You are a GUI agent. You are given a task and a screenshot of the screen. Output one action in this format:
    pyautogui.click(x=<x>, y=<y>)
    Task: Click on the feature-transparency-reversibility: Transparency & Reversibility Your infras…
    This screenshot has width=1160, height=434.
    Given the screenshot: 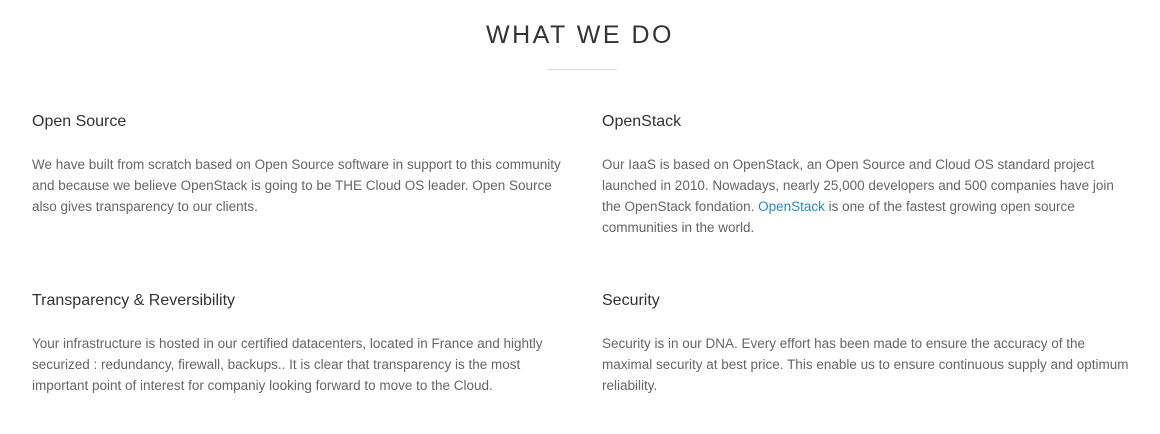 What is the action you would take?
    pyautogui.click(x=299, y=343)
    